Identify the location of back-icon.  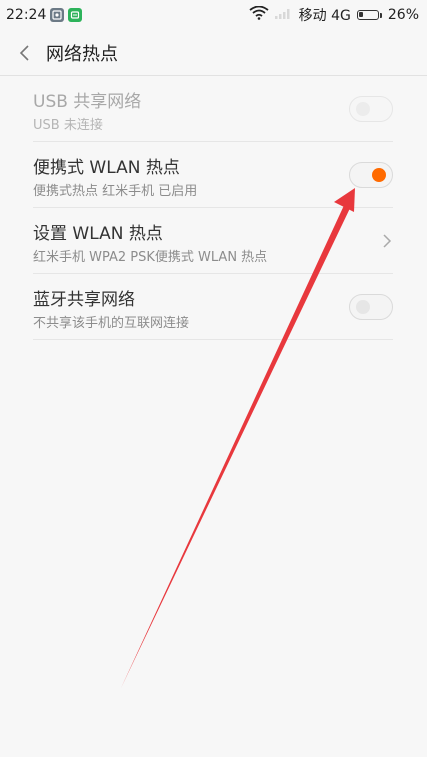
(24, 53).